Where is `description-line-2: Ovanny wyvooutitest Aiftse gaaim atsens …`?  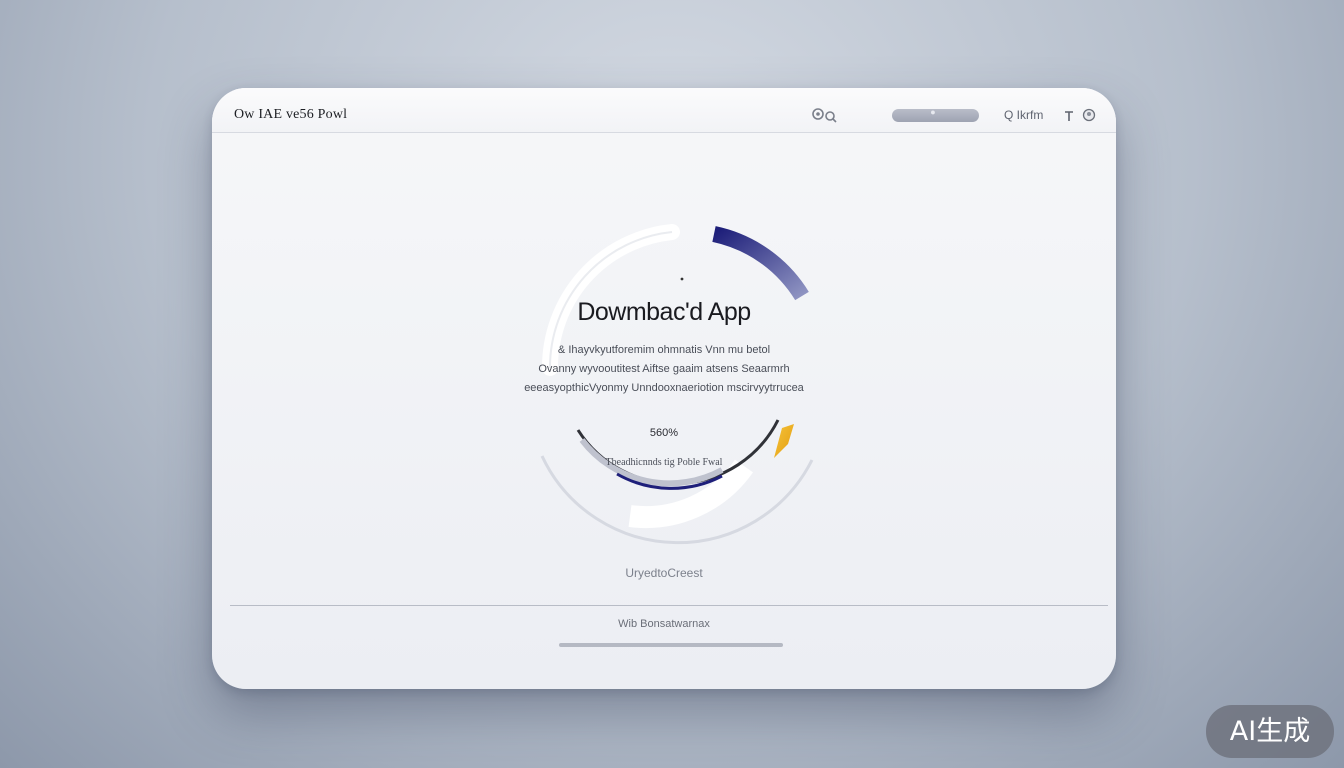 description-line-2: Ovanny wyvooutitest Aiftse gaaim atsens … is located at coordinates (664, 369).